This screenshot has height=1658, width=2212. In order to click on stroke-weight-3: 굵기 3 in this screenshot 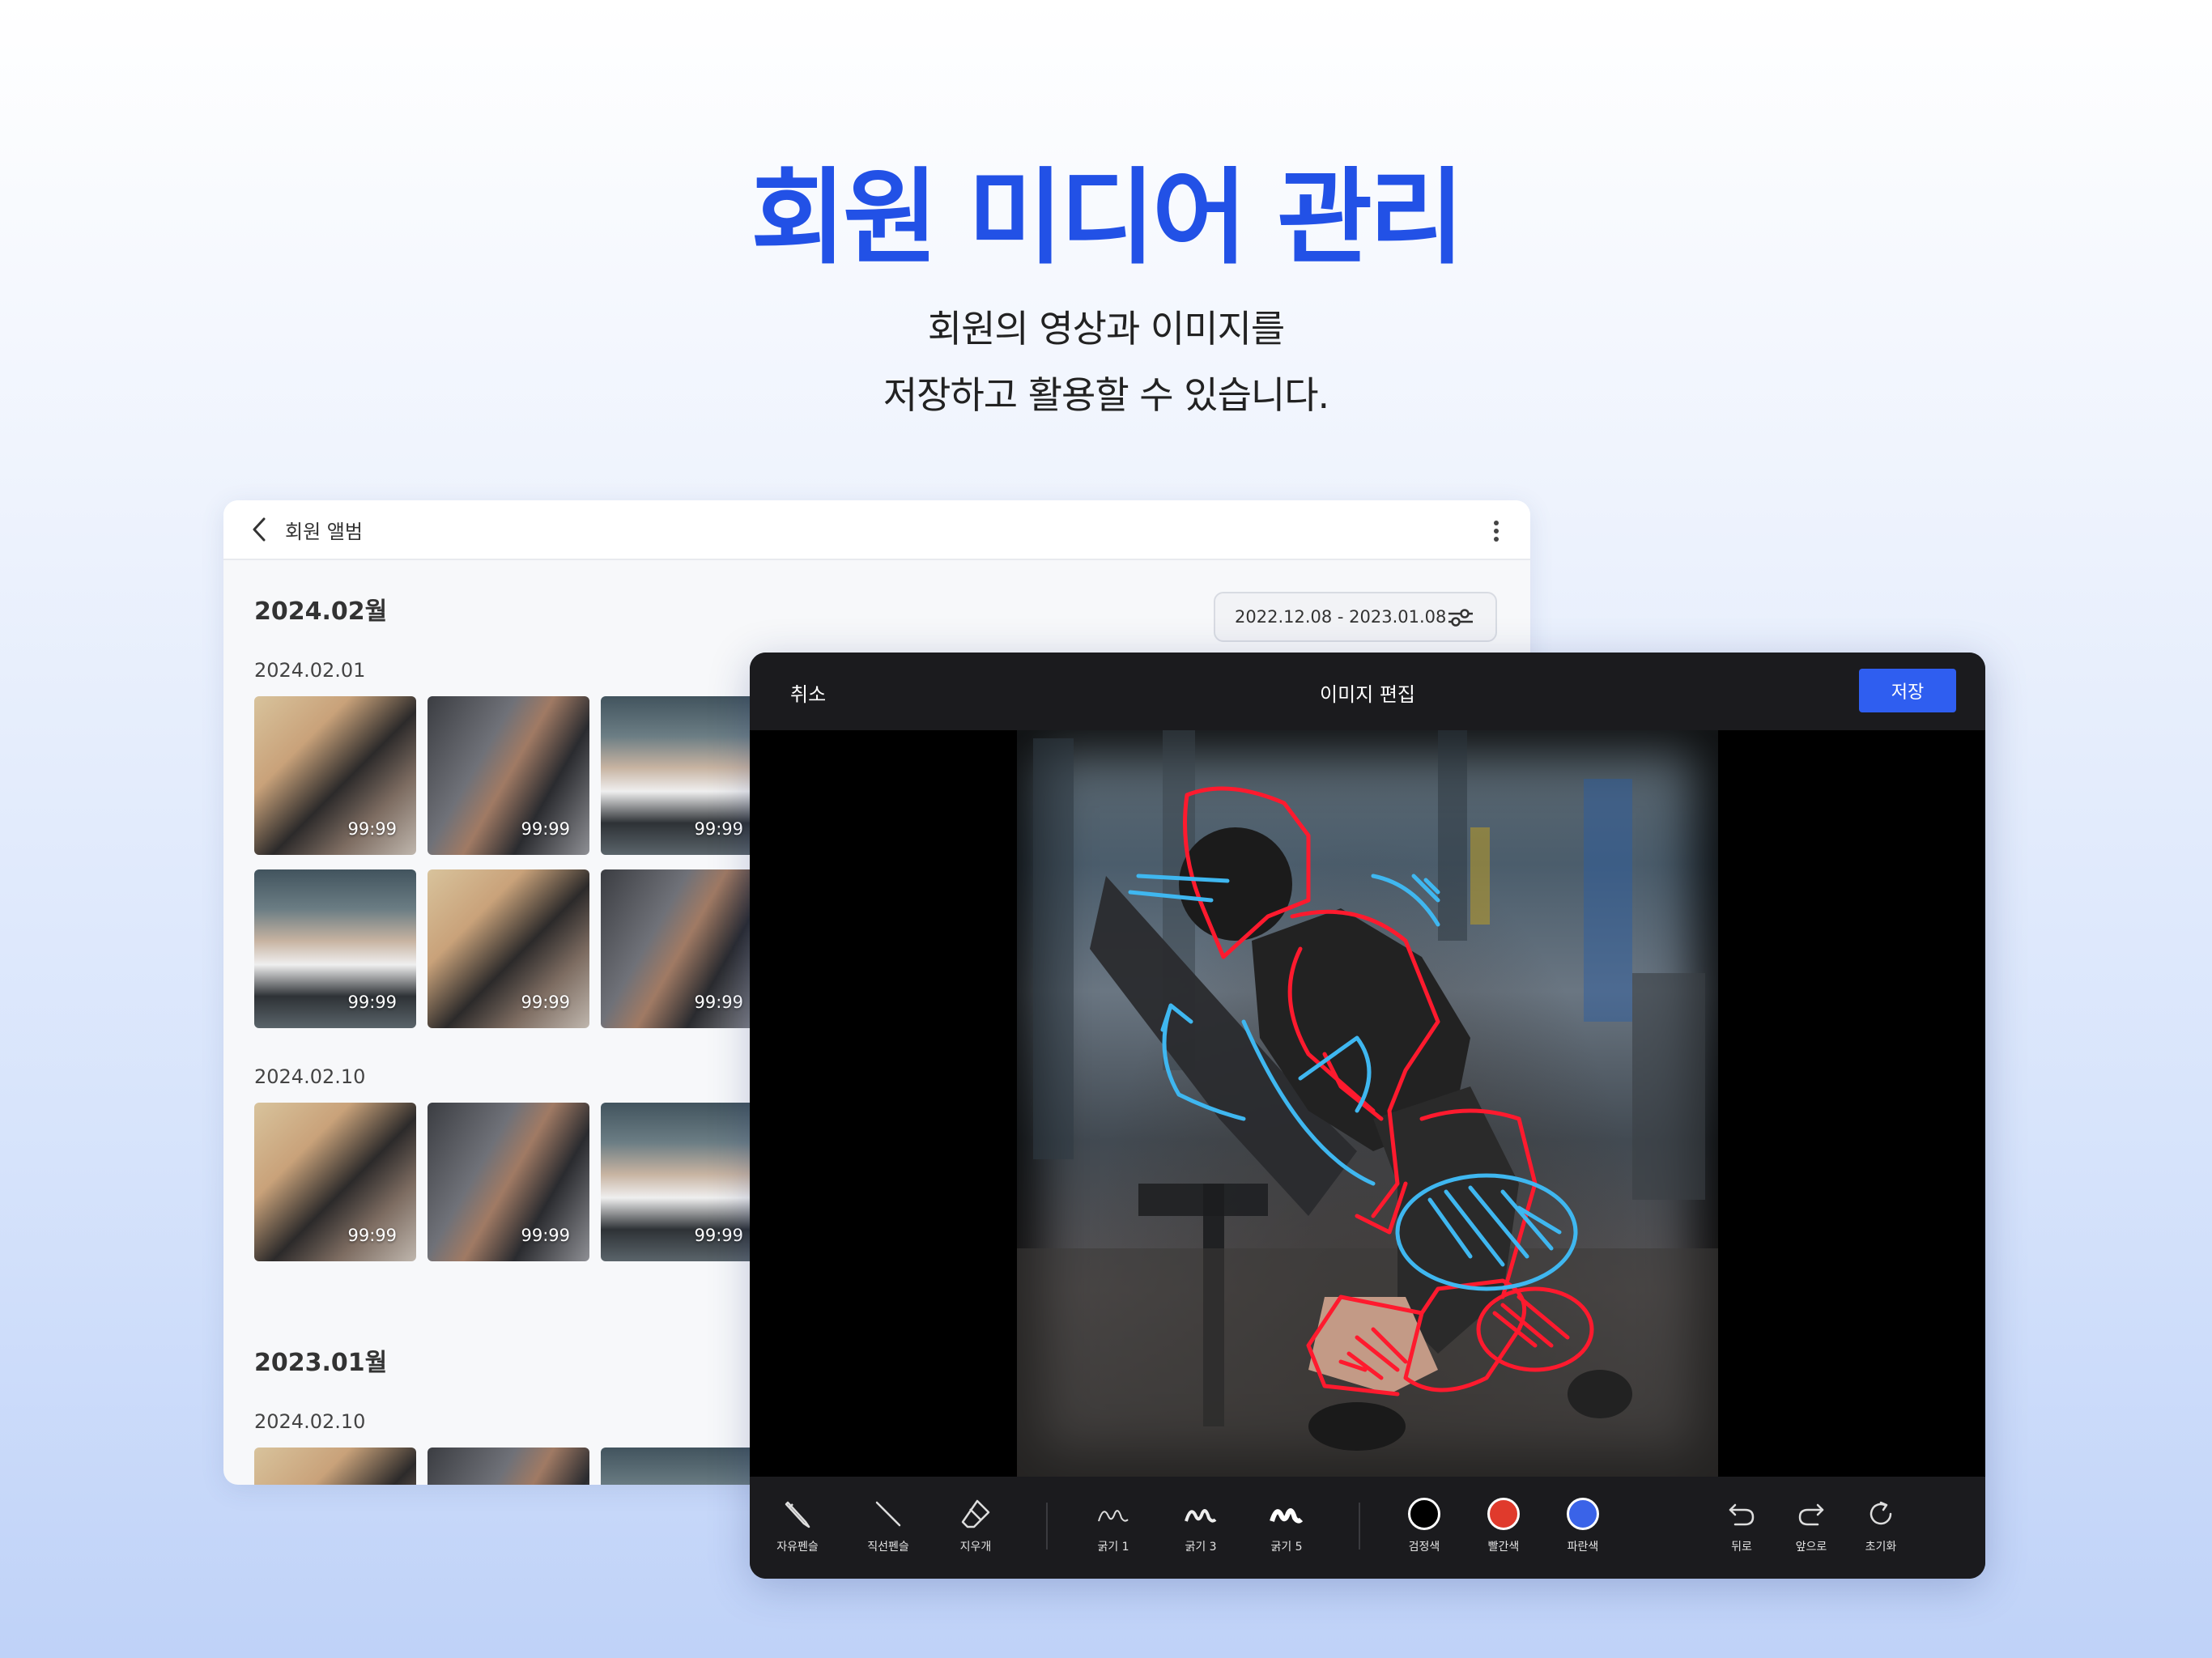, I will do `click(1201, 1530)`.